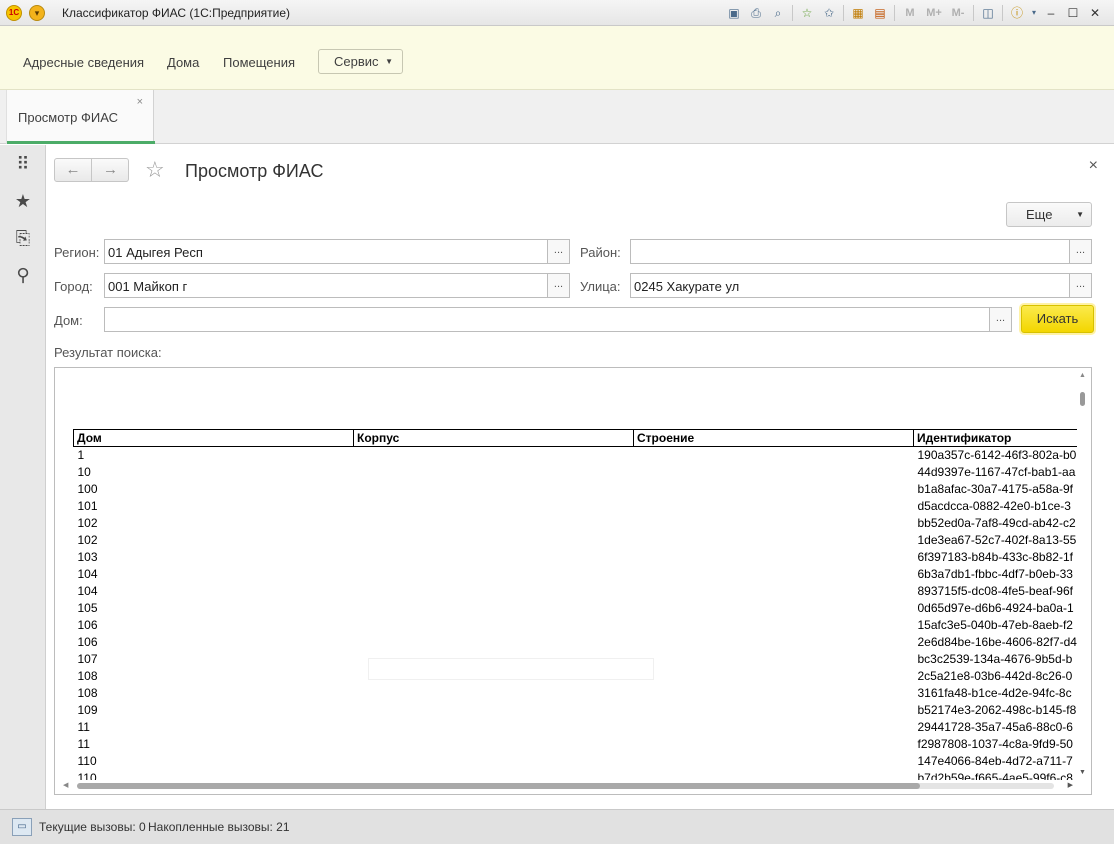 This screenshot has width=1114, height=844. What do you see at coordinates (1017, 13) in the screenshot?
I see `info-icon: ⓘ` at bounding box center [1017, 13].